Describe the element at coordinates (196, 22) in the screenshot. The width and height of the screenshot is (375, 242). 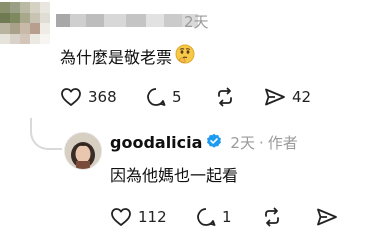
I see `comment-timestamp: 2天` at that location.